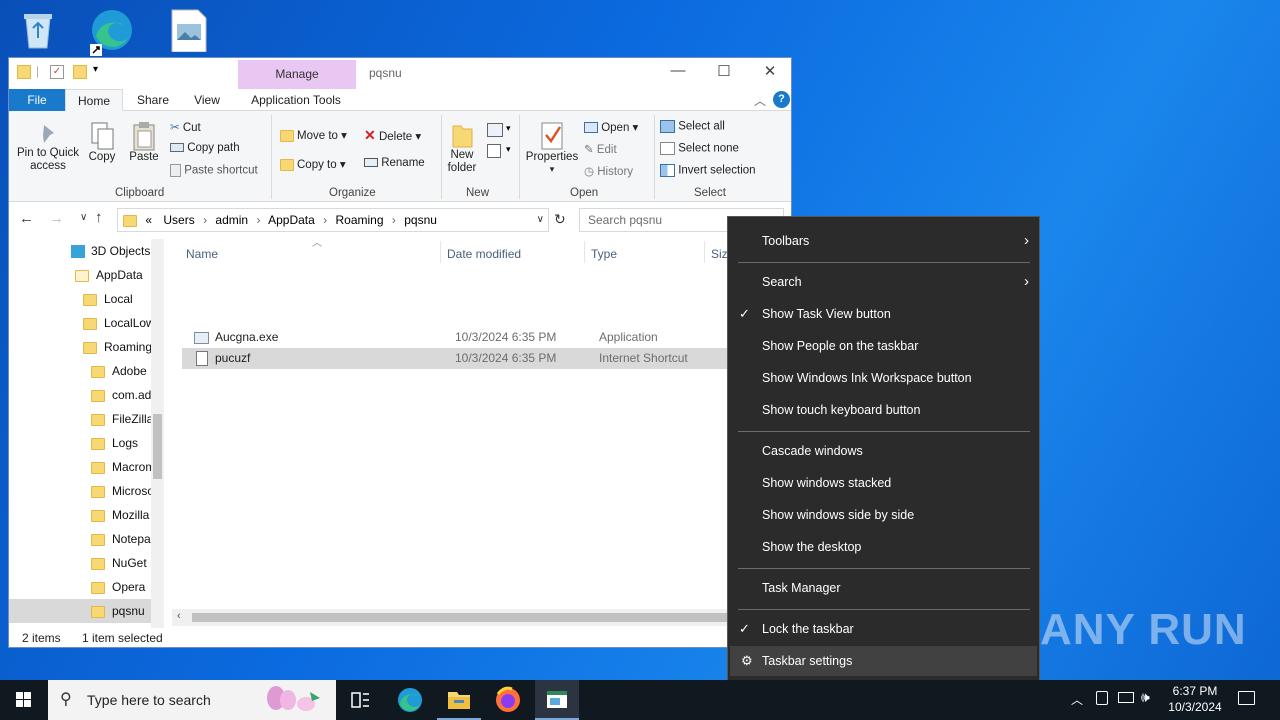 Image resolution: width=1280 pixels, height=720 pixels. What do you see at coordinates (508, 128) in the screenshot?
I see `new-item-dropdown-icon: ▾` at bounding box center [508, 128].